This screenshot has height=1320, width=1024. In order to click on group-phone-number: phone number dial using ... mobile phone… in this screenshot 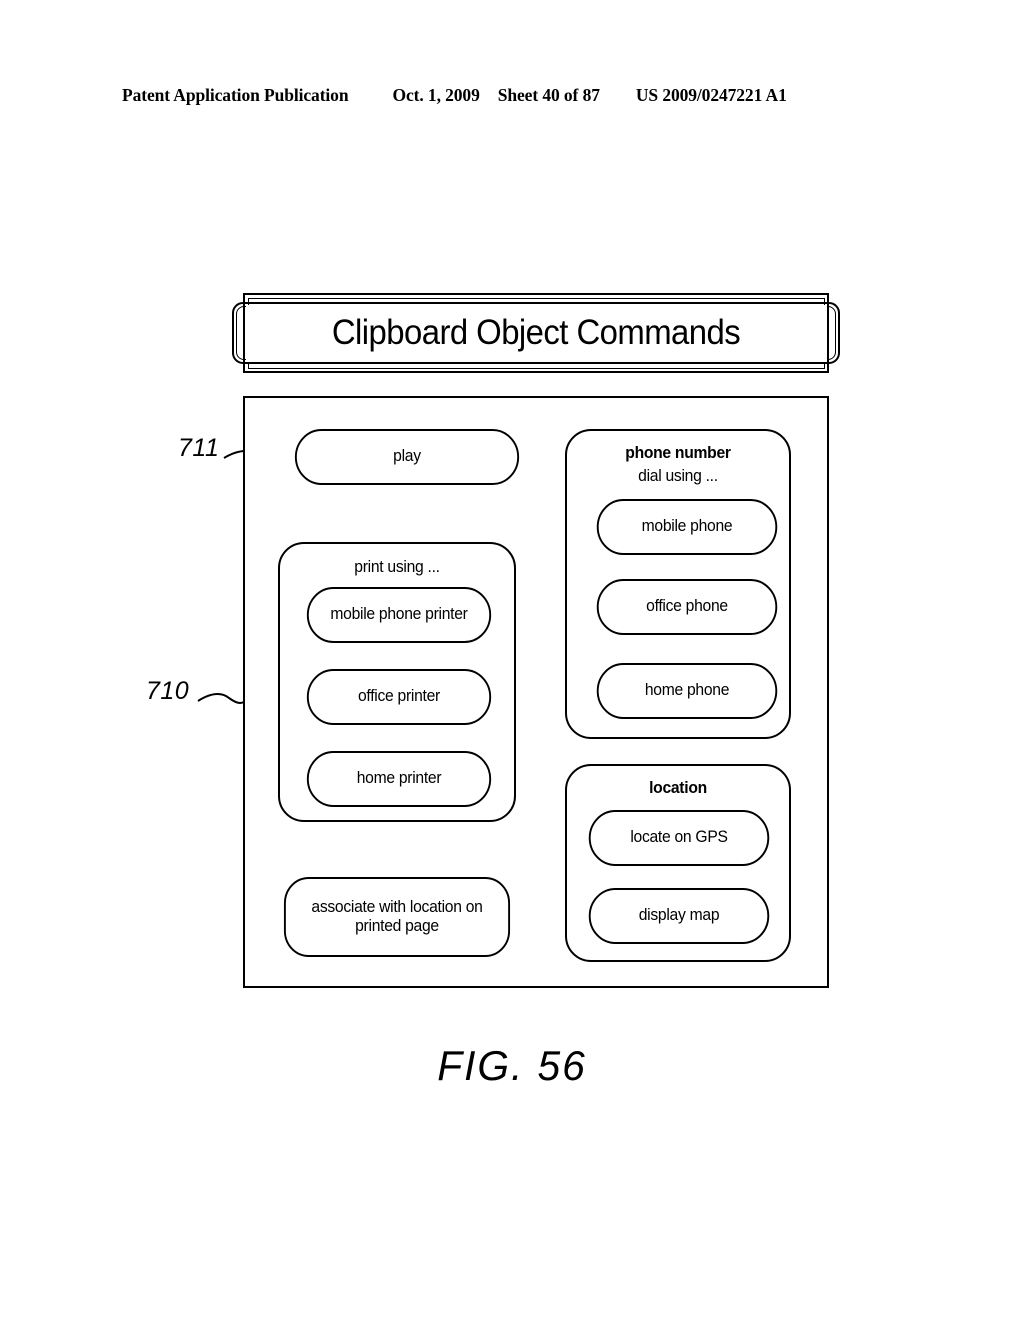, I will do `click(678, 584)`.